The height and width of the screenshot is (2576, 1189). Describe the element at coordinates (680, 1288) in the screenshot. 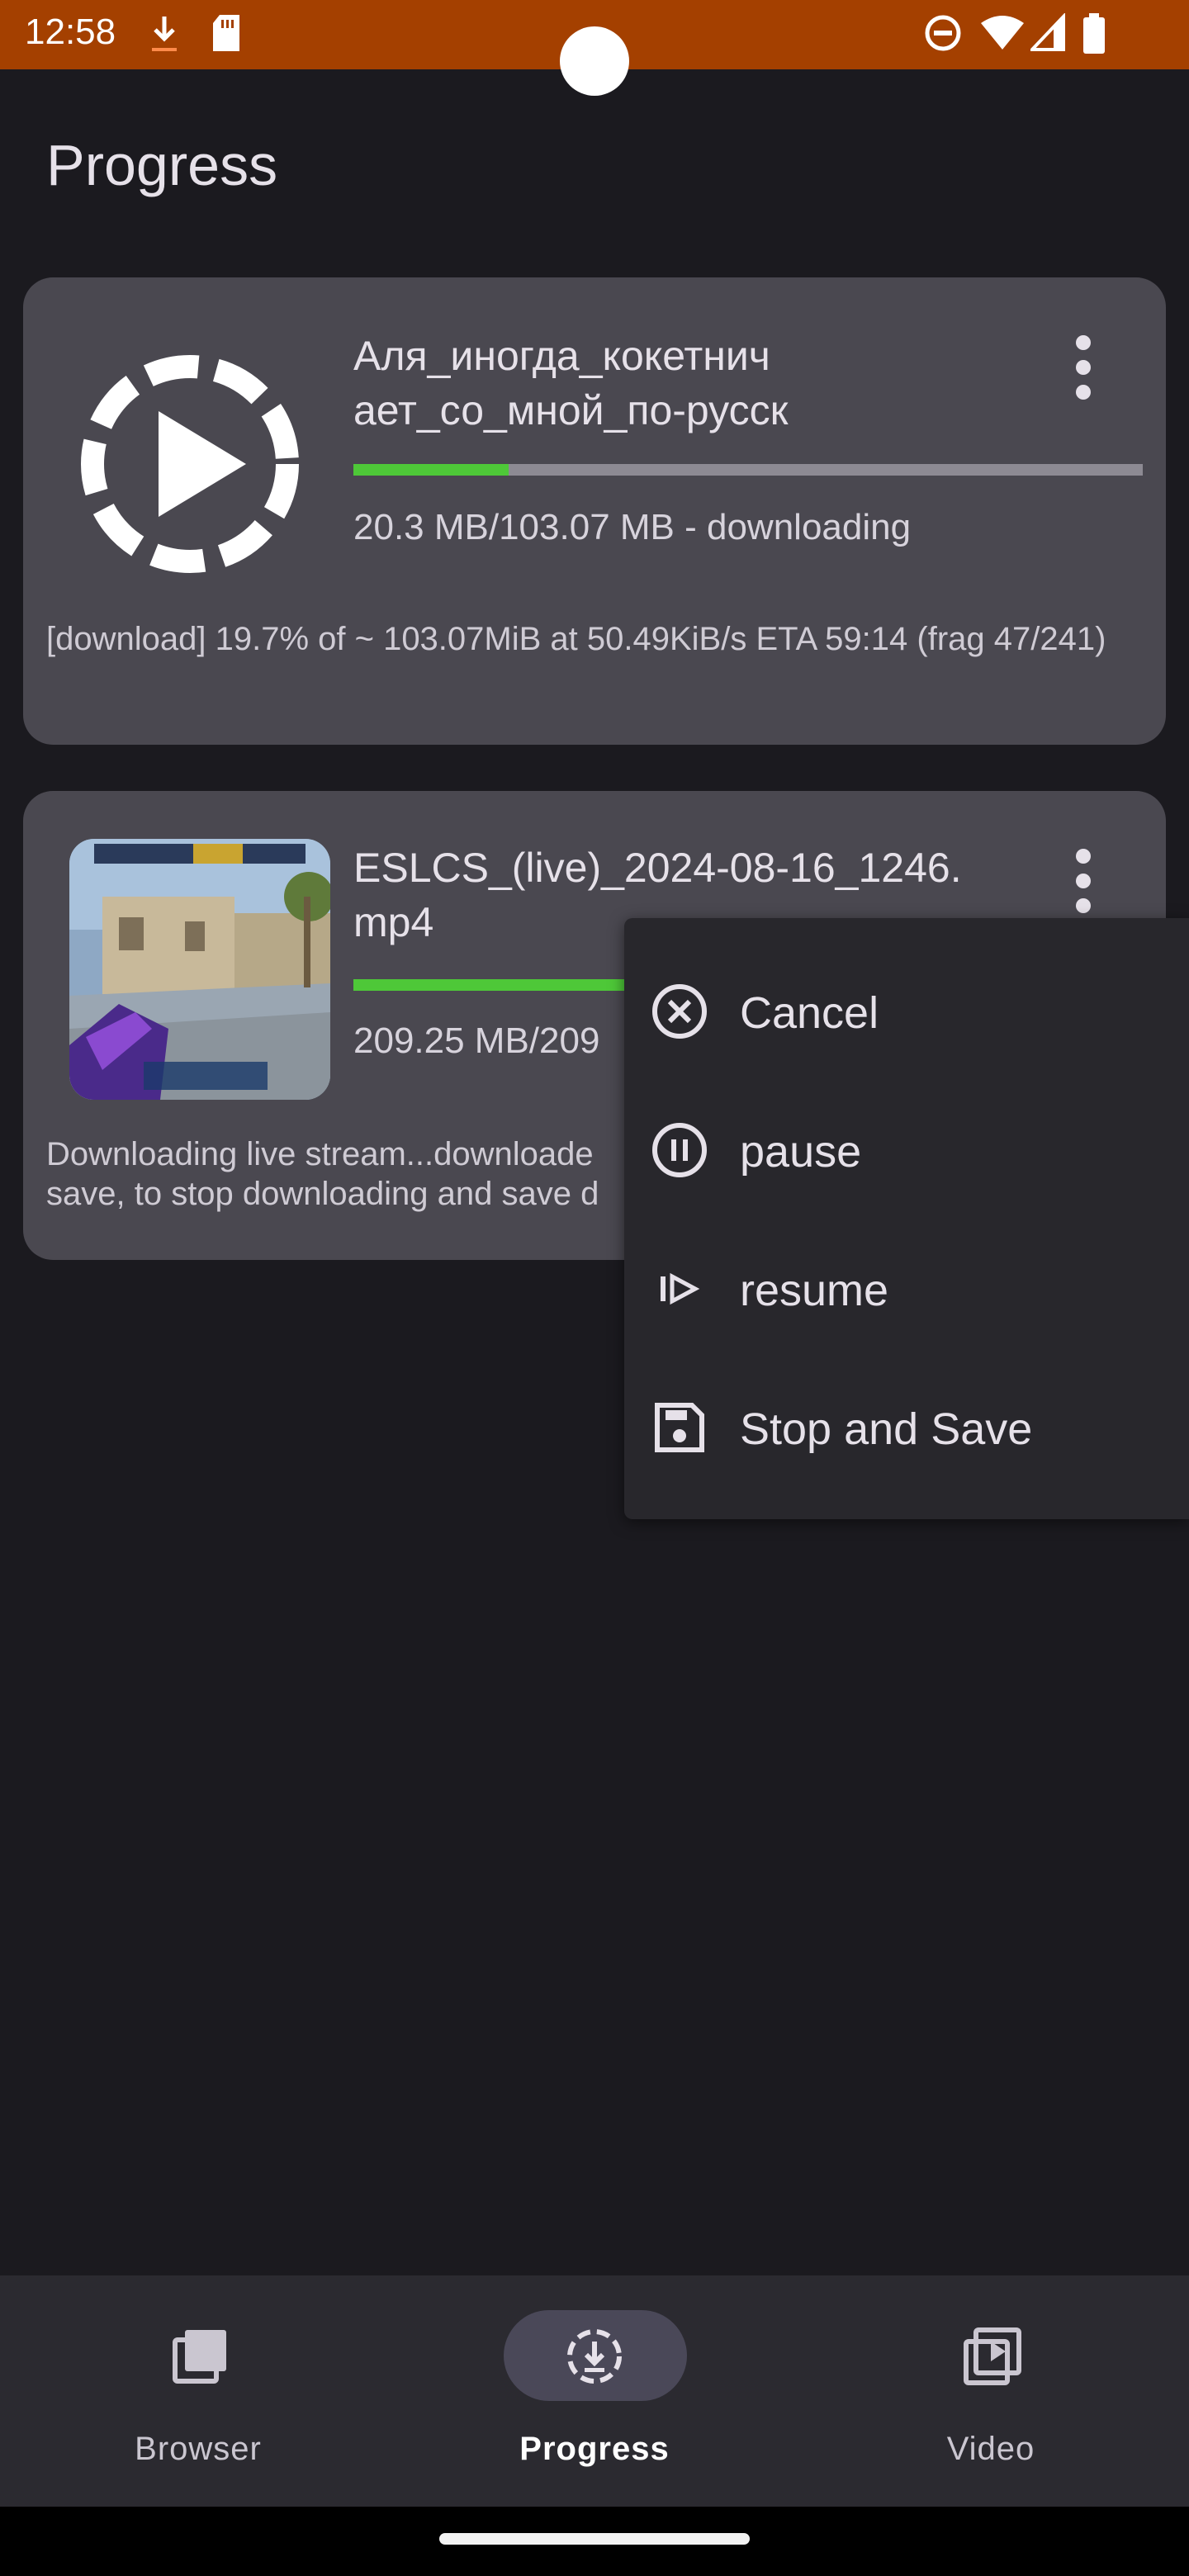

I see `resume-icon` at that location.